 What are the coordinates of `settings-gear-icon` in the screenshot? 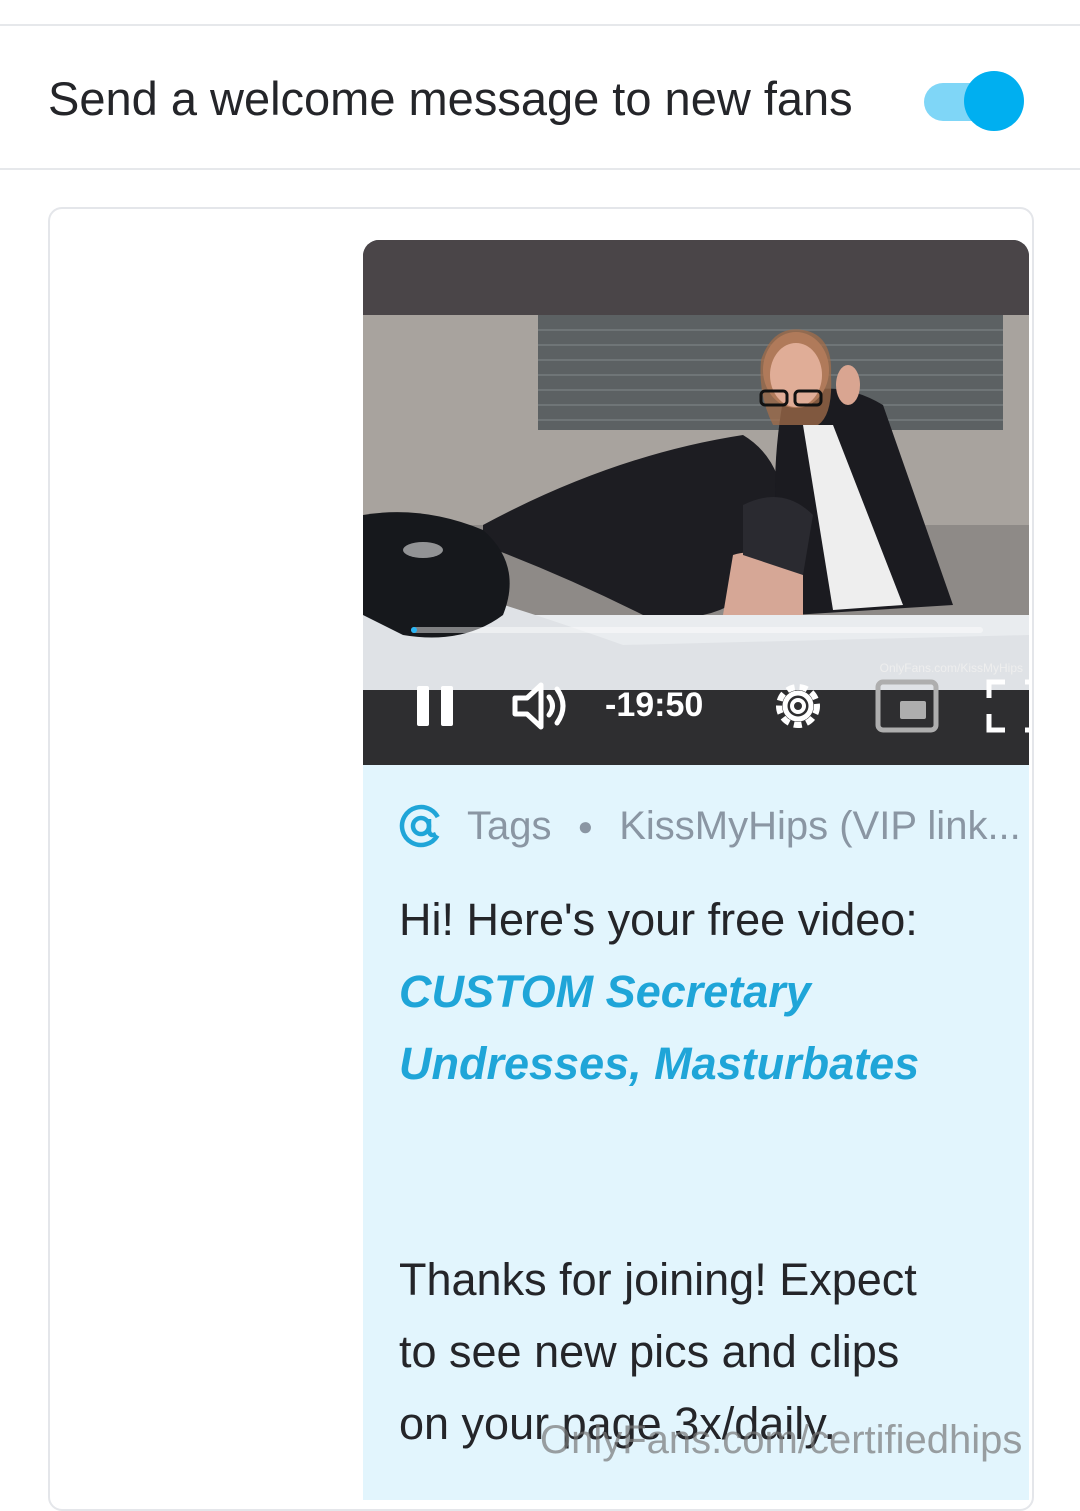 It's located at (798, 706).